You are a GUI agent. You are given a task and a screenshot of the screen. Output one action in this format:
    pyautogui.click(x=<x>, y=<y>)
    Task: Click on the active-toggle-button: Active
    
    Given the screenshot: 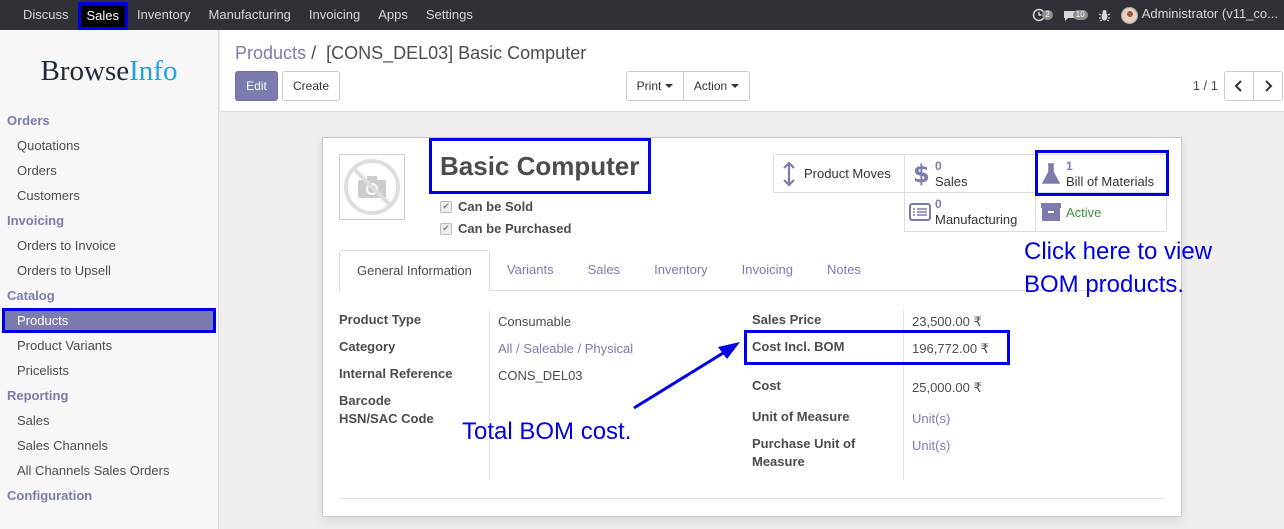 What is the action you would take?
    pyautogui.click(x=1101, y=212)
    